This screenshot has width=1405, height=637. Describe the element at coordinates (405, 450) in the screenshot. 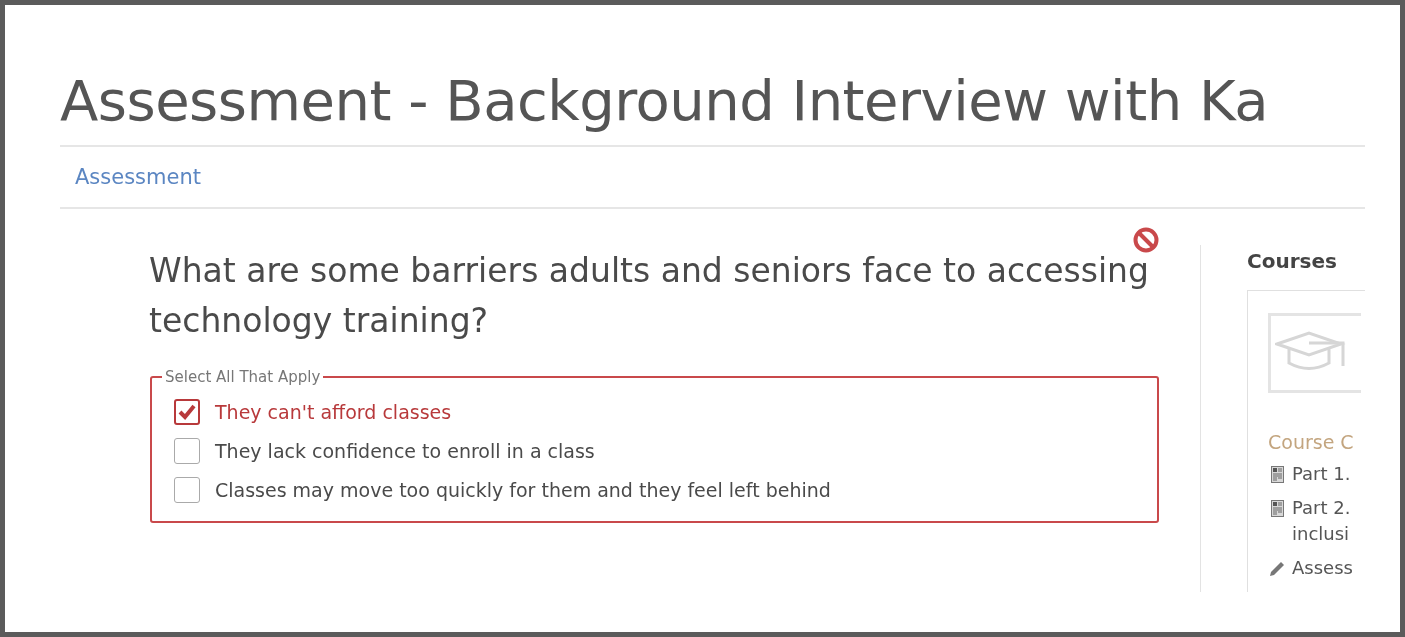

I see `option-label: They lack confidence to enroll in a class` at that location.